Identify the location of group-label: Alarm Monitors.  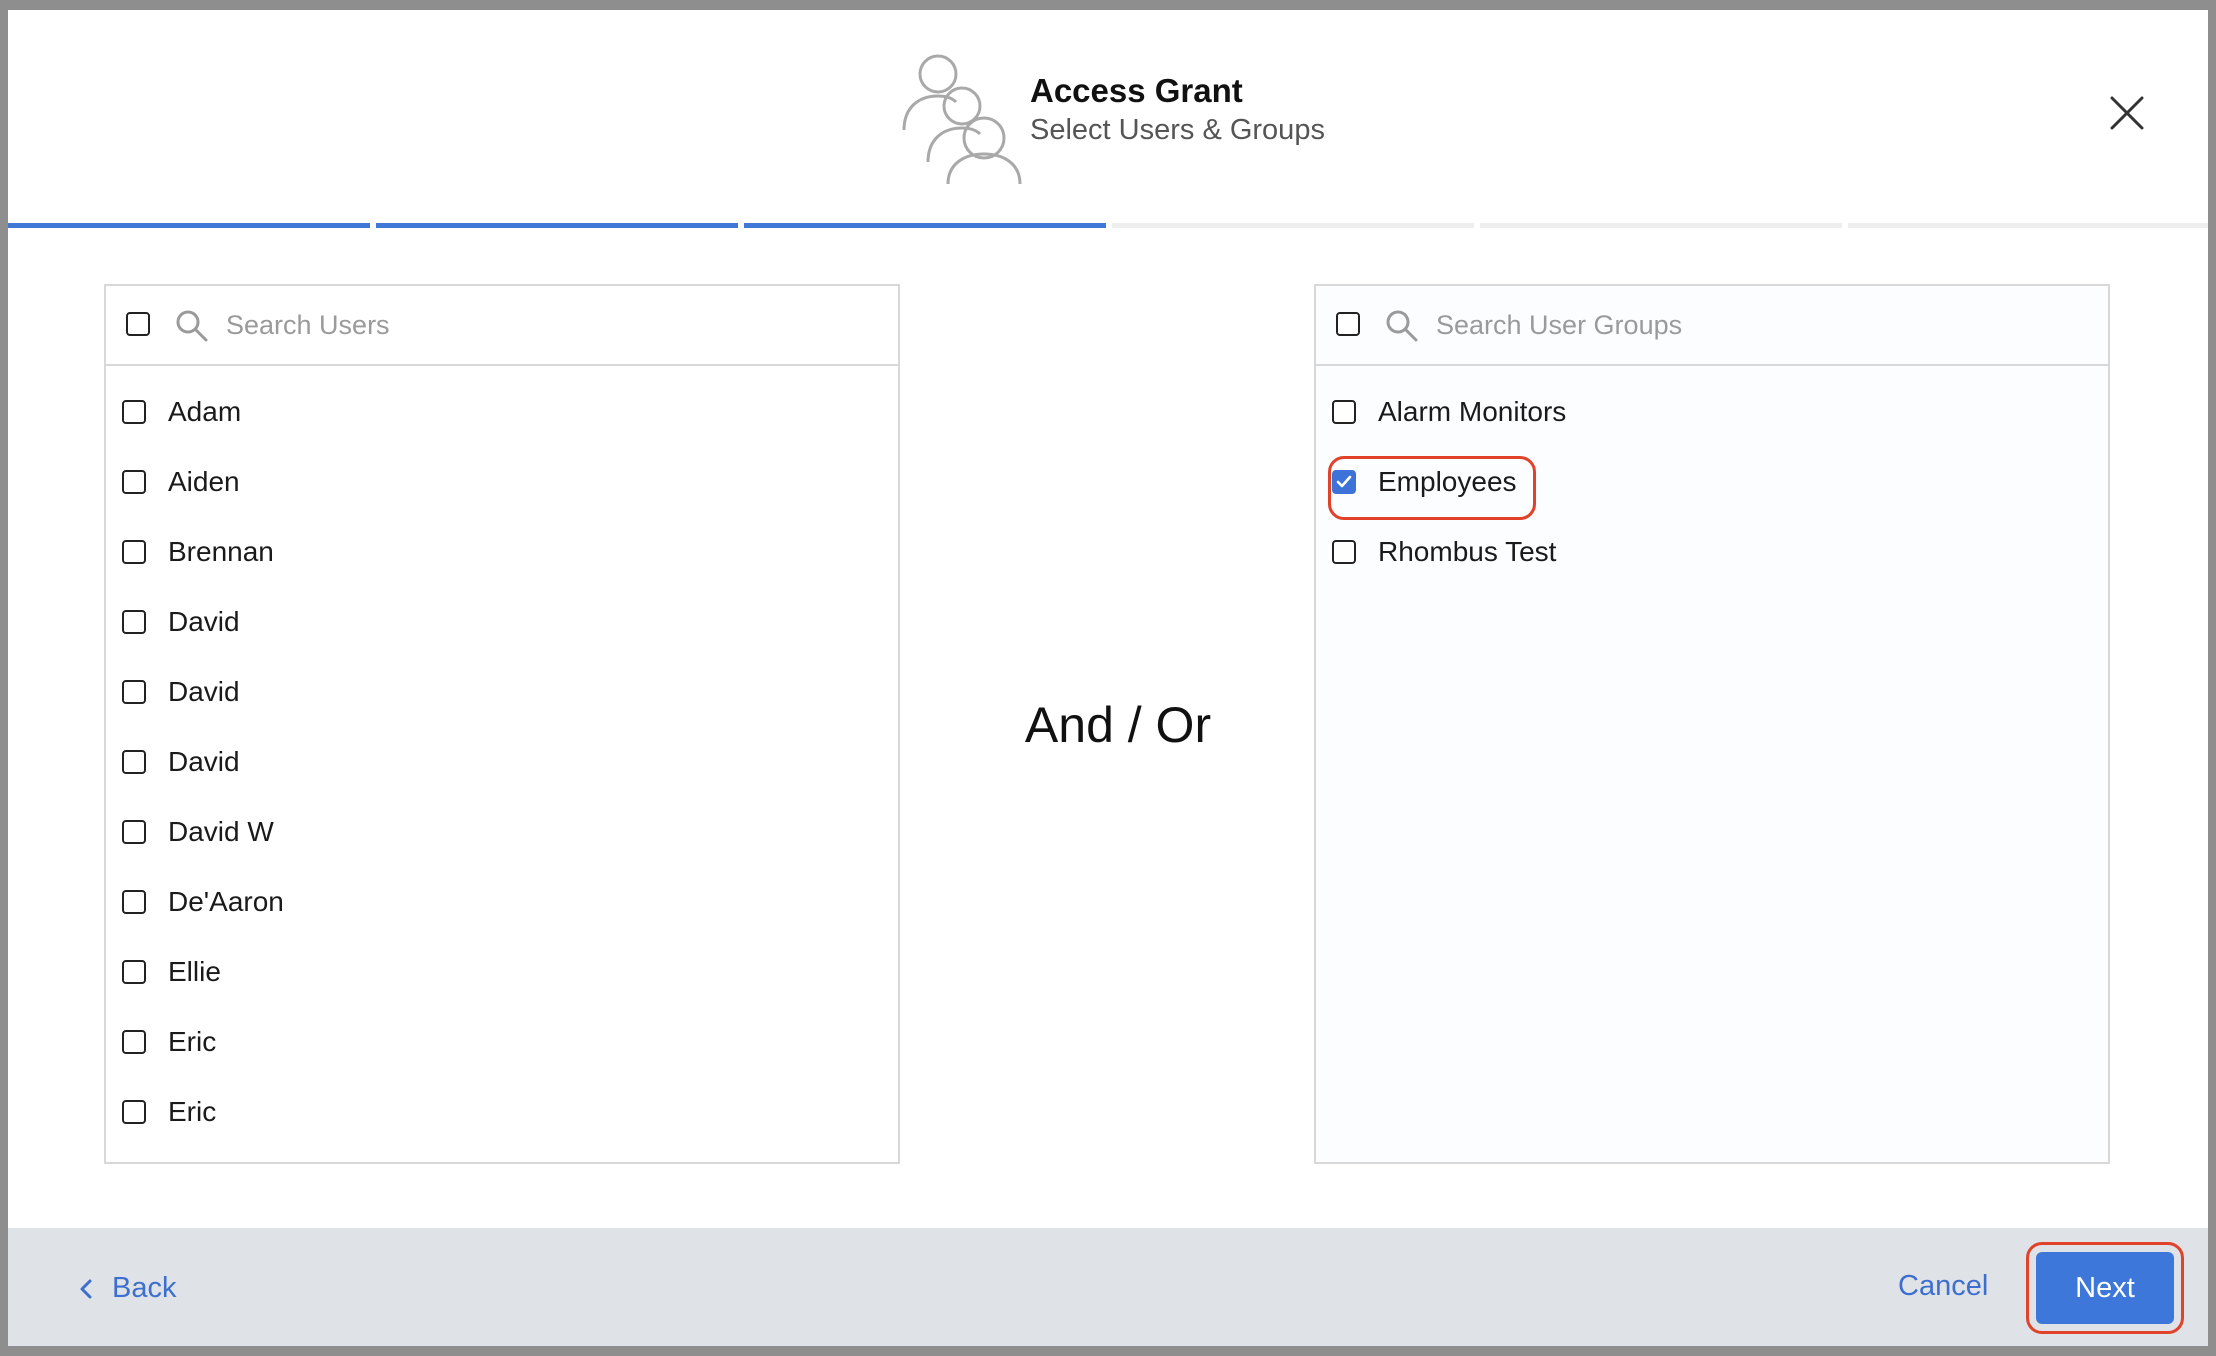
(1472, 411).